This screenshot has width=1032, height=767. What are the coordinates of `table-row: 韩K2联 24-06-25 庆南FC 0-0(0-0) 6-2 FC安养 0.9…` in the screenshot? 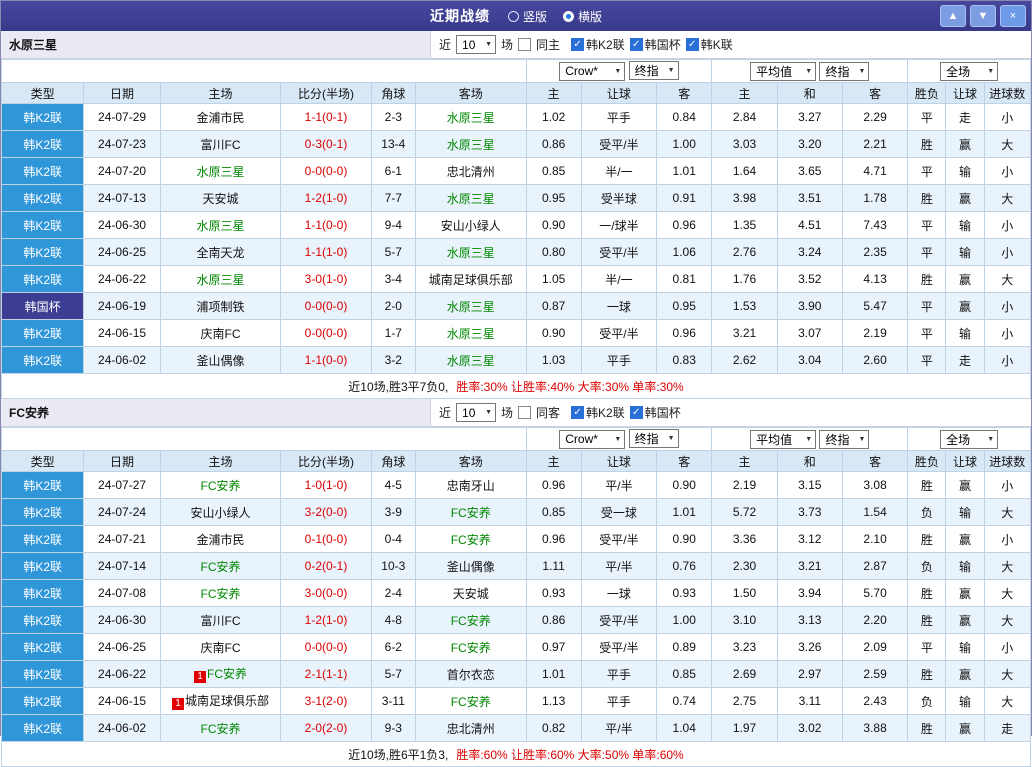 It's located at (516, 647).